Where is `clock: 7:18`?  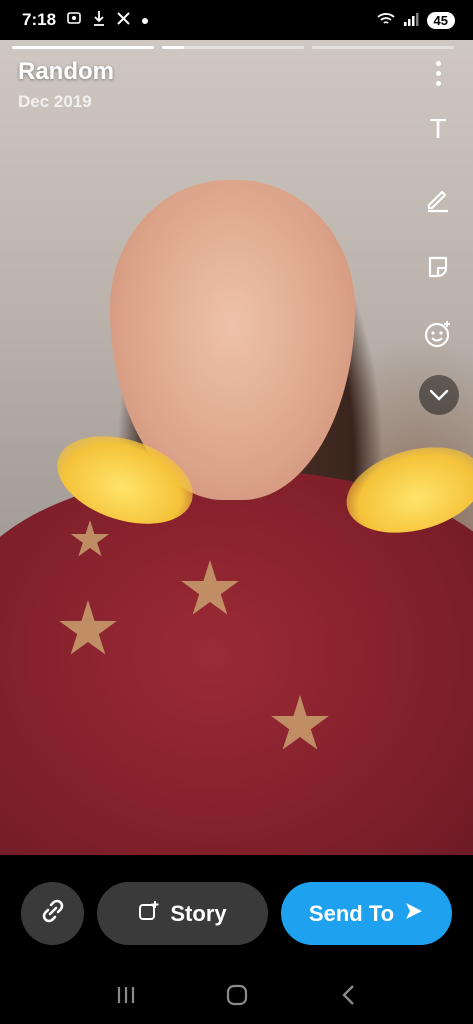
clock: 7:18 is located at coordinates (39, 19).